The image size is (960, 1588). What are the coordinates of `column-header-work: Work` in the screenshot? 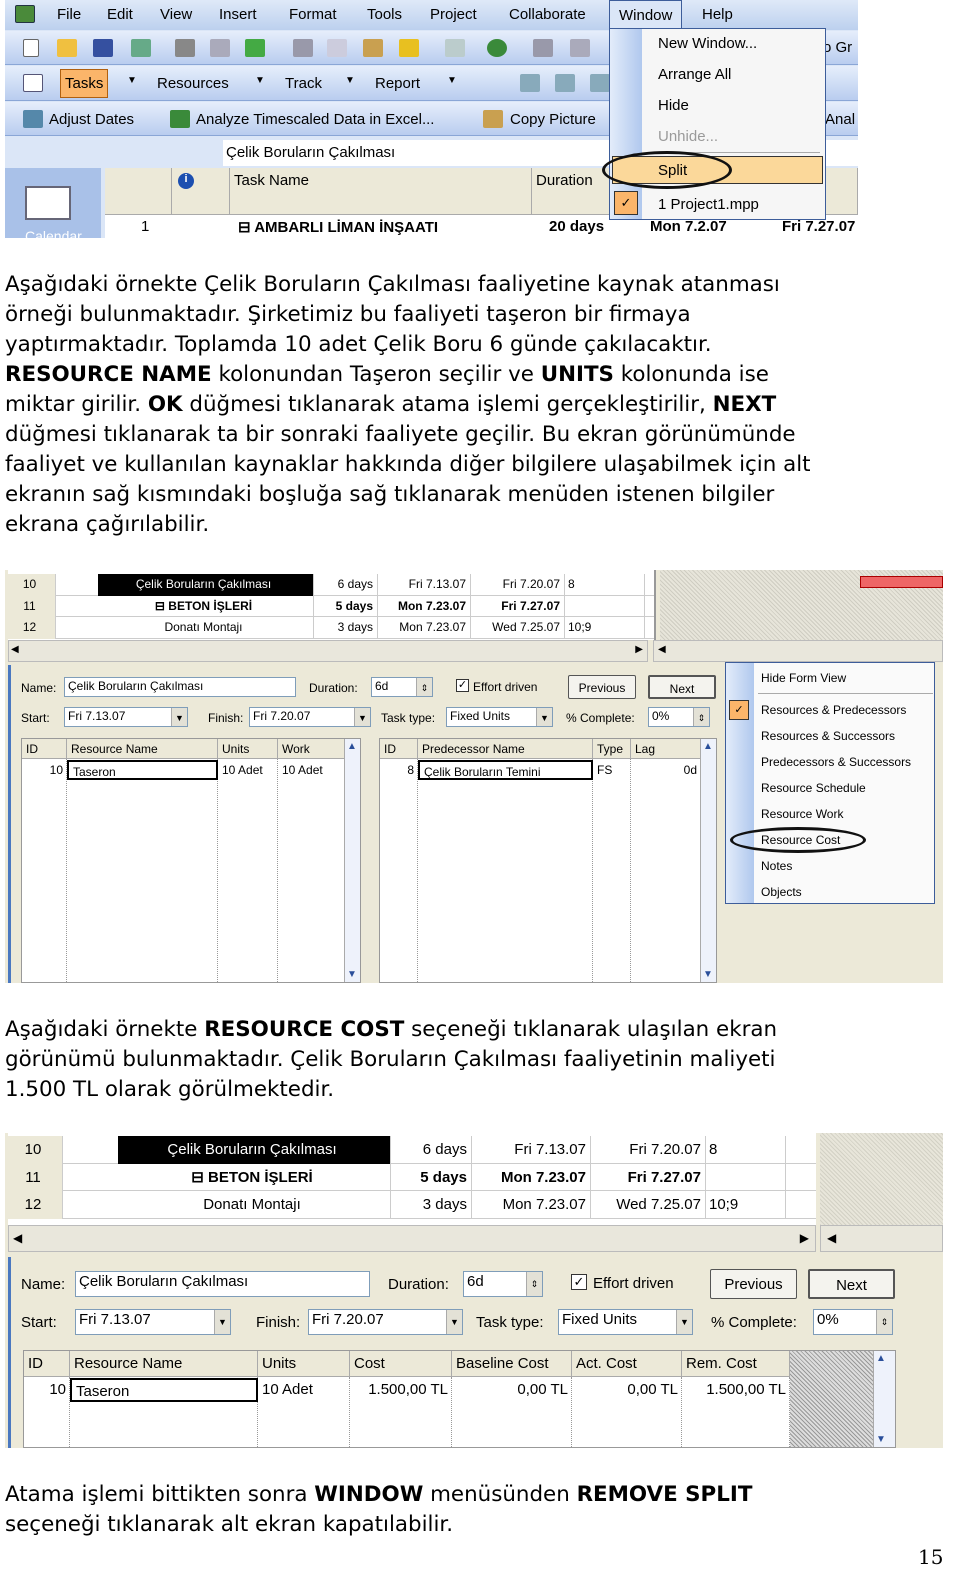 It's located at (312, 749).